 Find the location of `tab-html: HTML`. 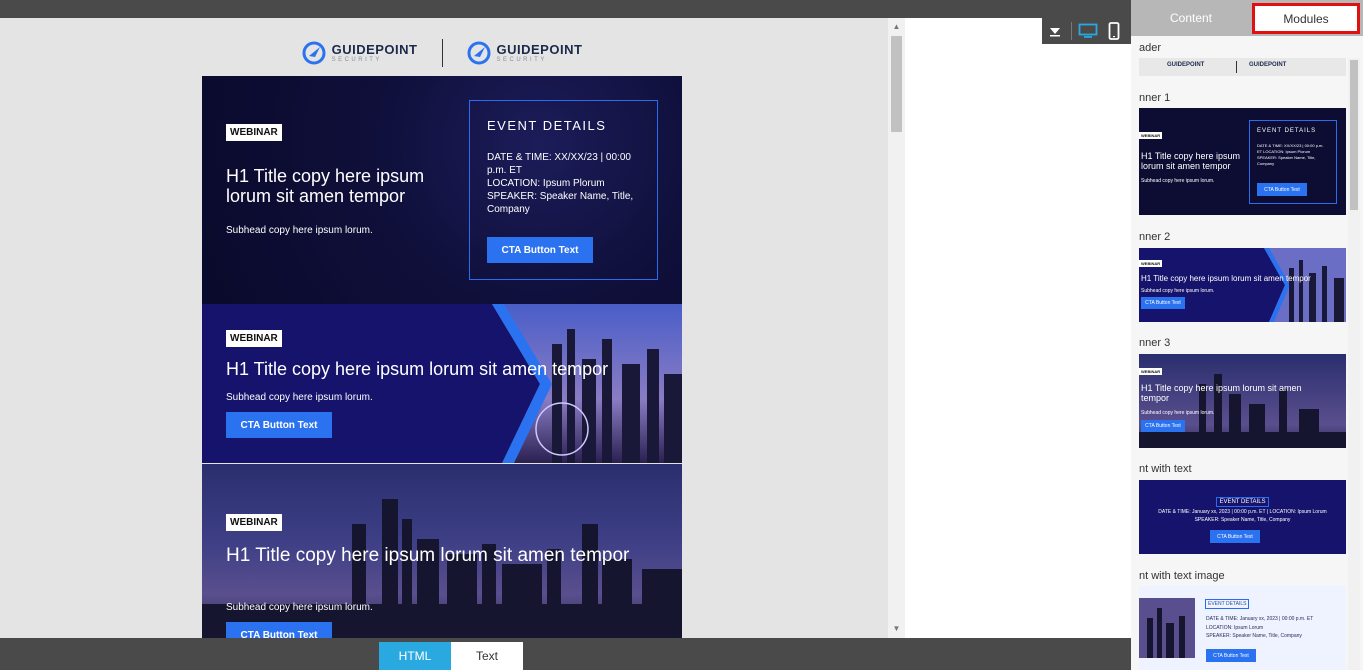

tab-html: HTML is located at coordinates (415, 656).